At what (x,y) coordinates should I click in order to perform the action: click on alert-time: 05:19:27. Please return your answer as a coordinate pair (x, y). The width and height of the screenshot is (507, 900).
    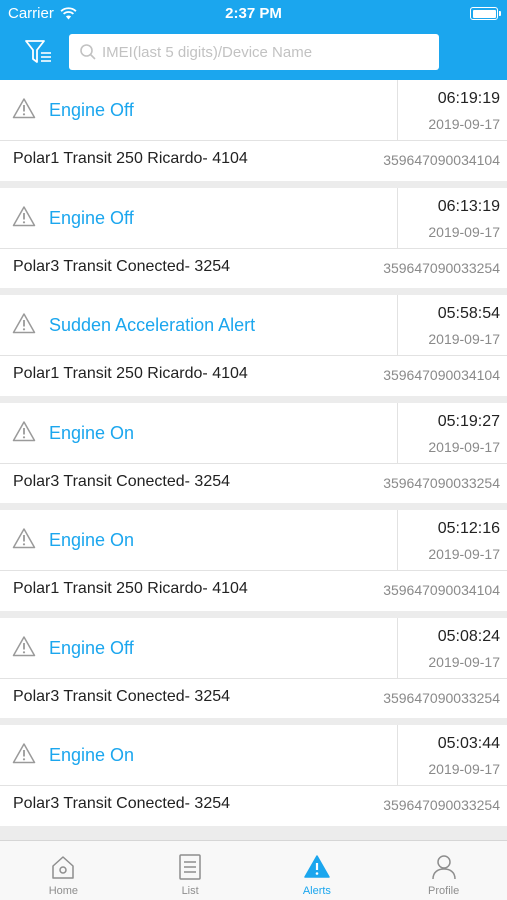
    Looking at the image, I should click on (468, 421).